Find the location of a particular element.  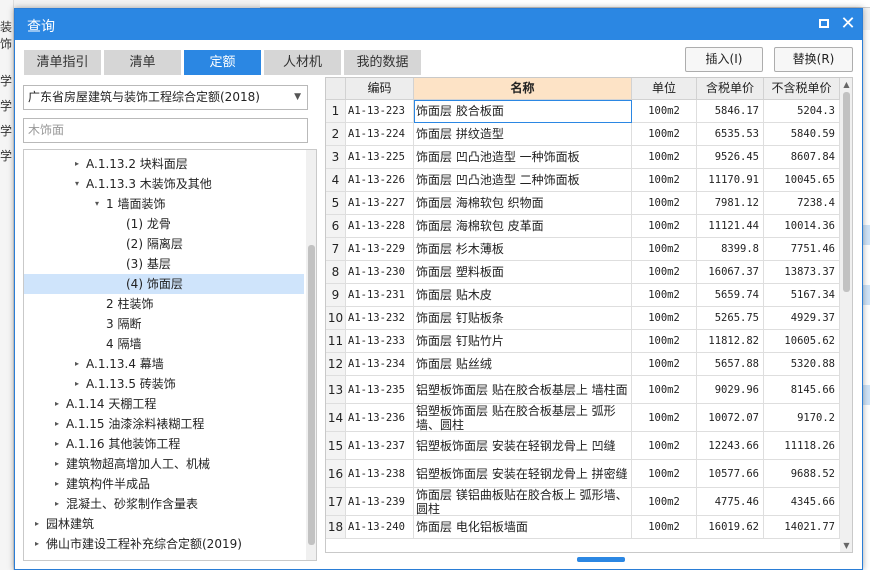

cell-code: A1-13-227 is located at coordinates (380, 203).